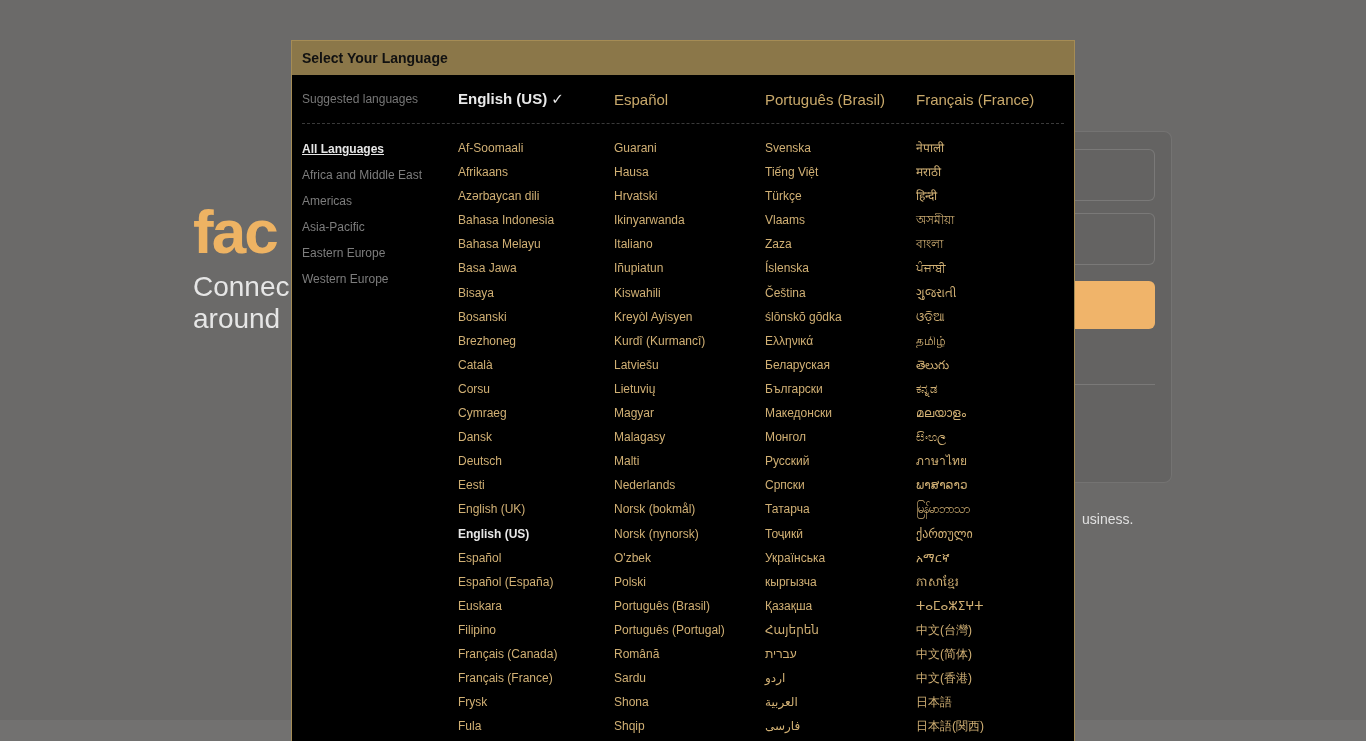  Describe the element at coordinates (475, 437) in the screenshot. I see `language-link: Dansk` at that location.